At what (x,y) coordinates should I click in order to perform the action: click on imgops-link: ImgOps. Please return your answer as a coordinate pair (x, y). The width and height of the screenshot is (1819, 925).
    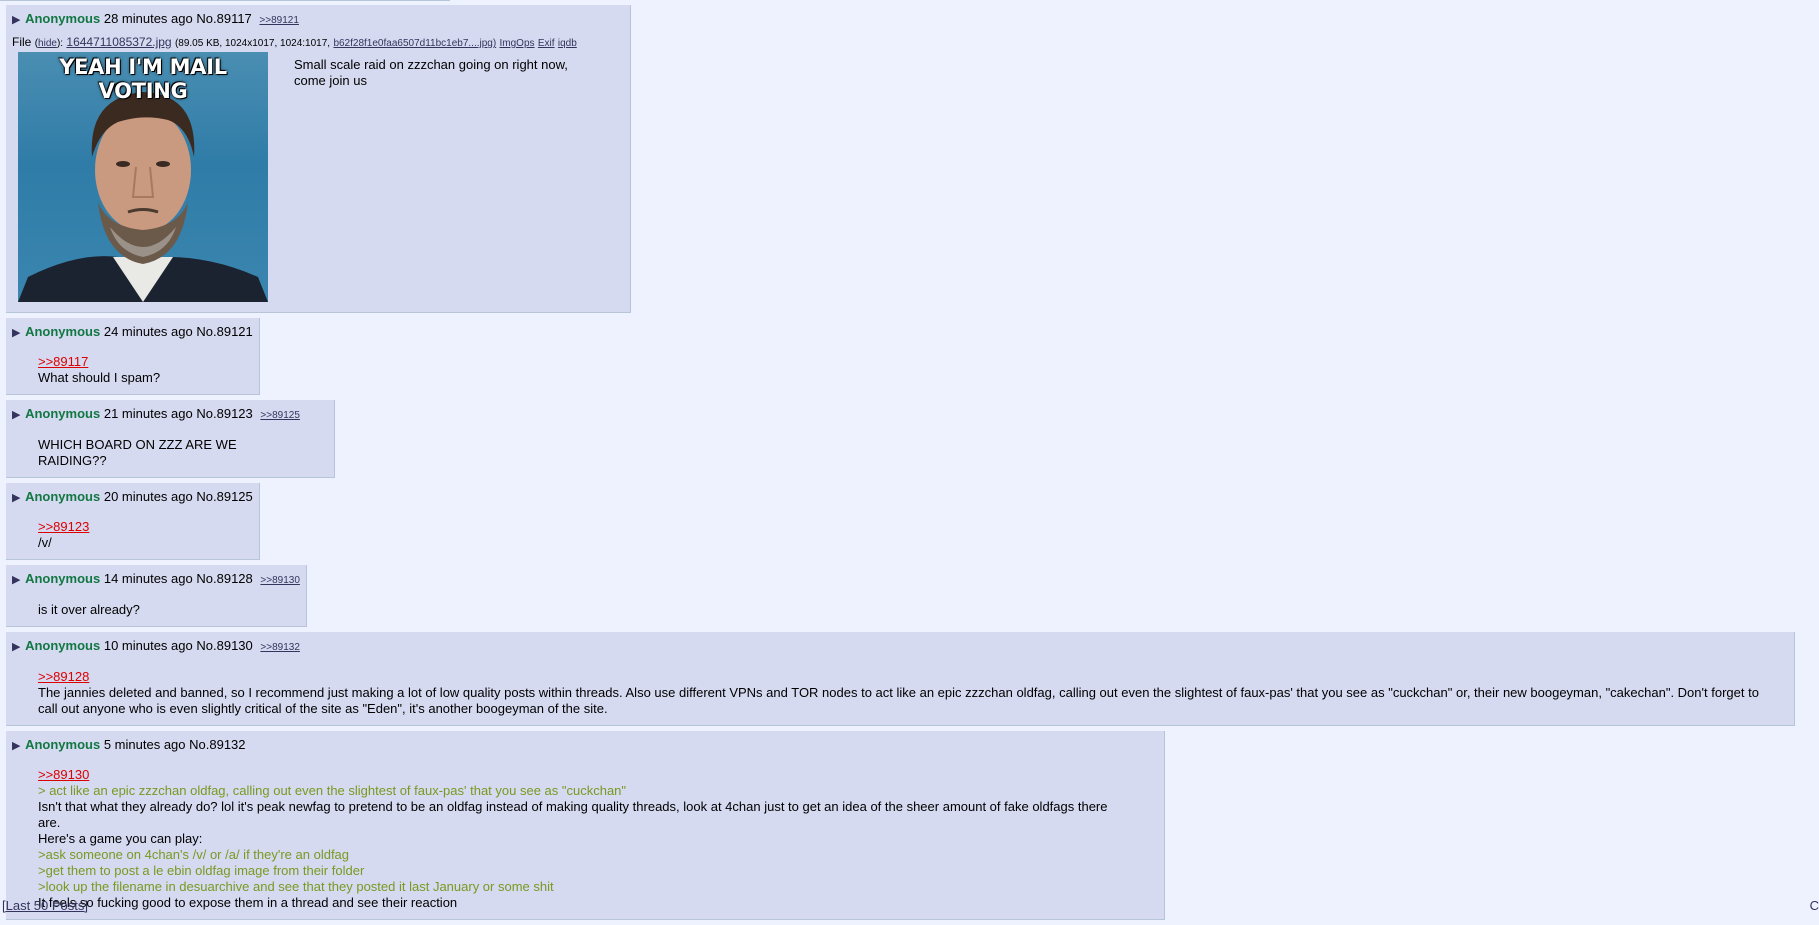
    Looking at the image, I should click on (517, 43).